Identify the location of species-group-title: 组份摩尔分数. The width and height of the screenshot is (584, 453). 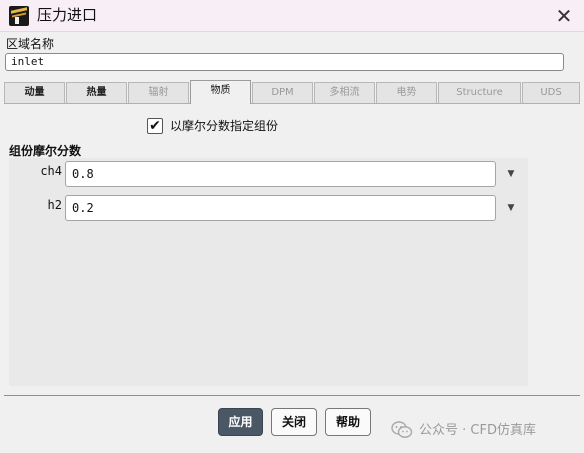
(45, 151).